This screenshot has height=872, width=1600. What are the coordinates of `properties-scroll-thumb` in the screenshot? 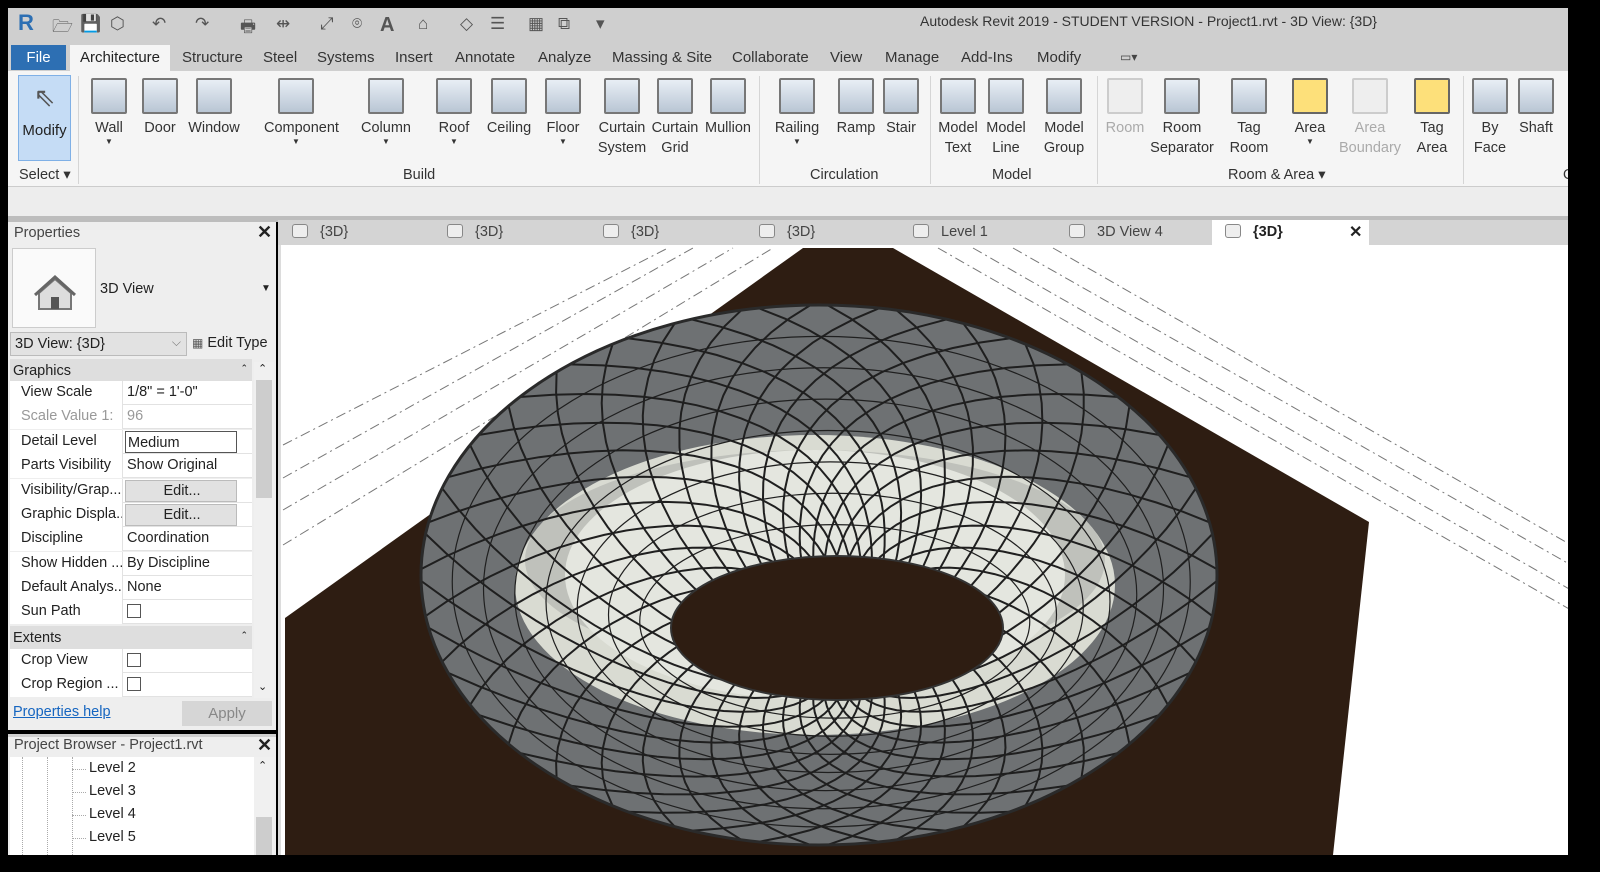 It's located at (264, 439).